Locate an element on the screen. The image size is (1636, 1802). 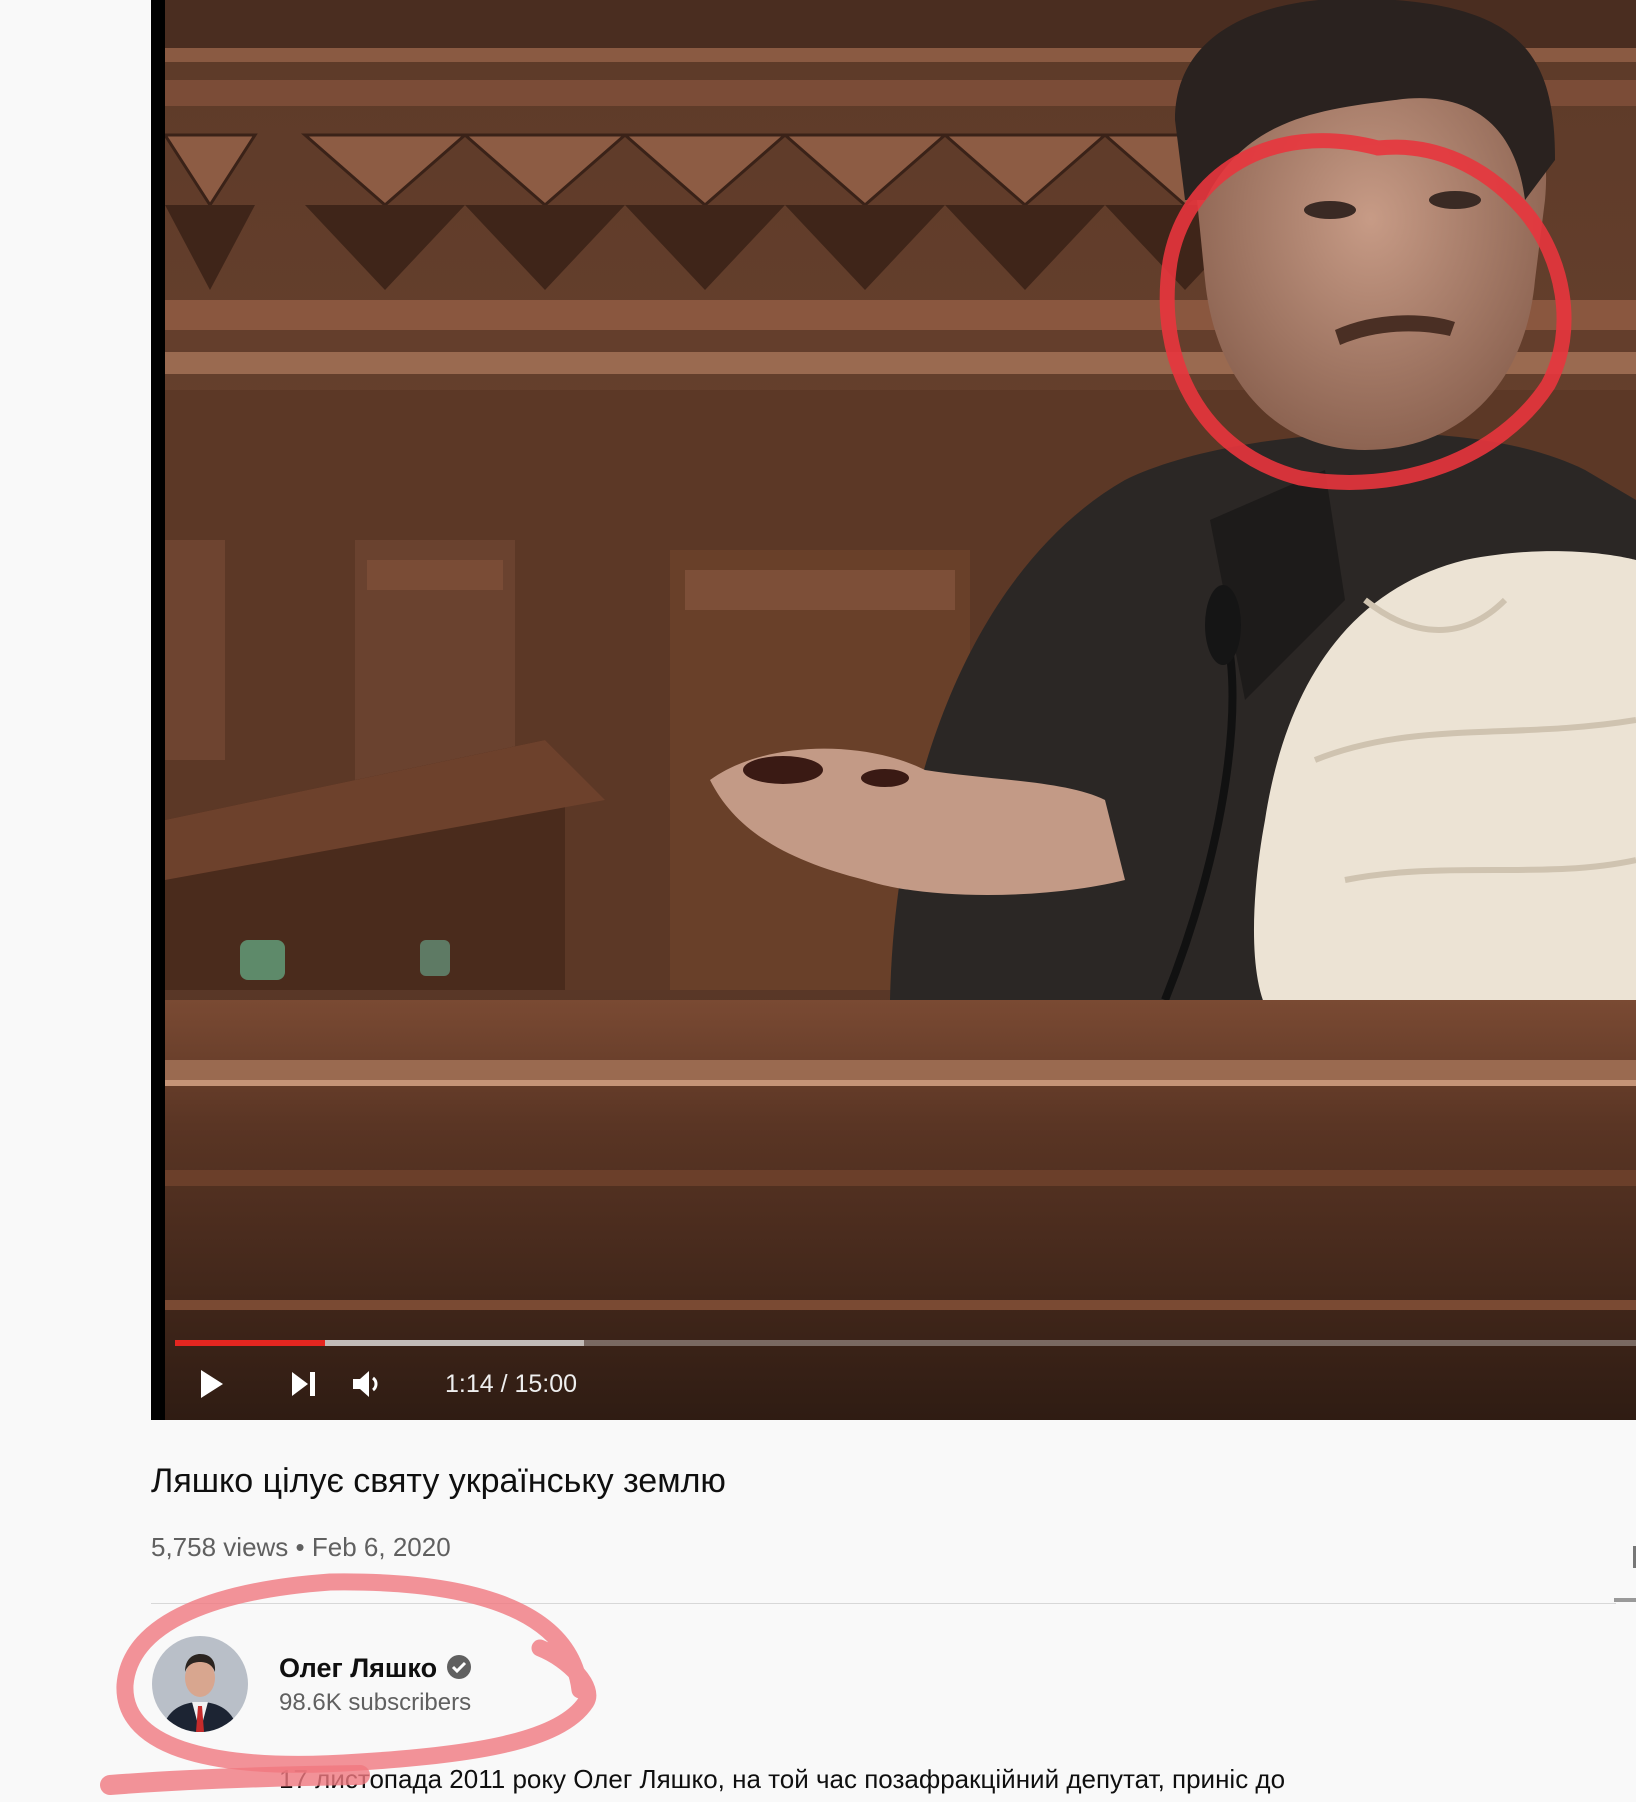
truncated-button-edge is located at coordinates (1625, 1600).